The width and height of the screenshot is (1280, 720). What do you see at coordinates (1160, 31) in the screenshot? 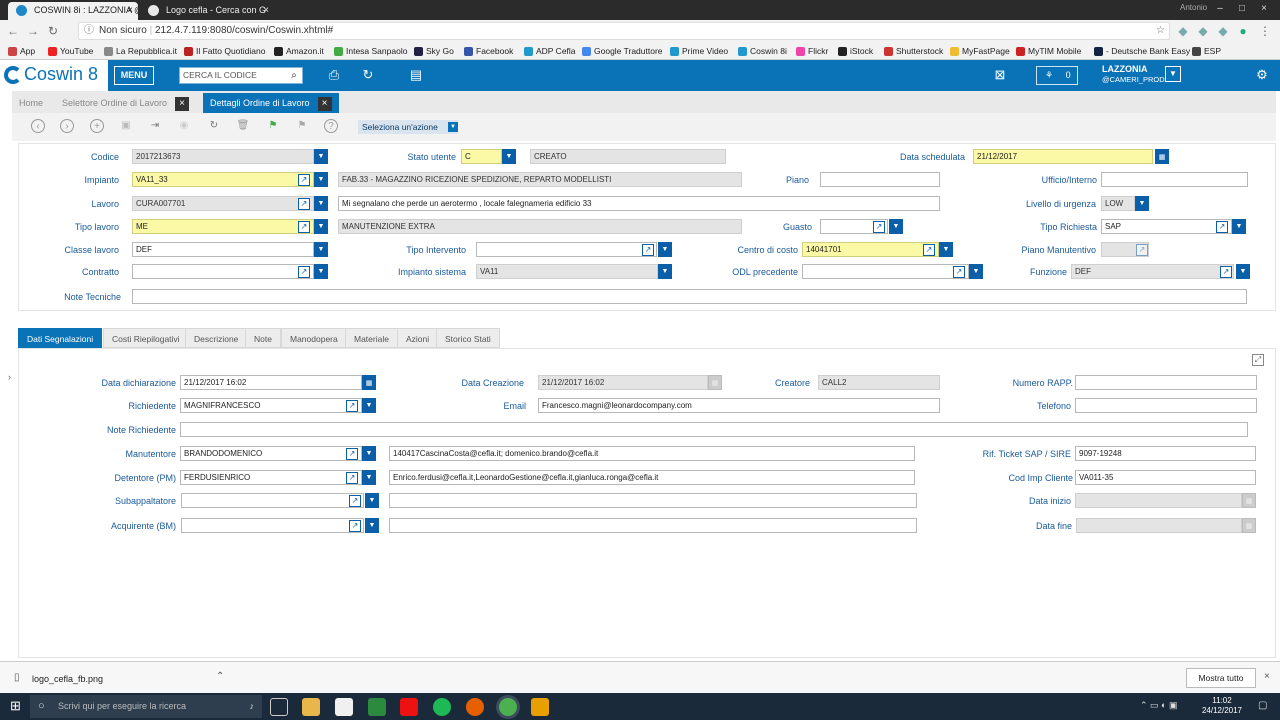
I see `star-icon: ☆` at bounding box center [1160, 31].